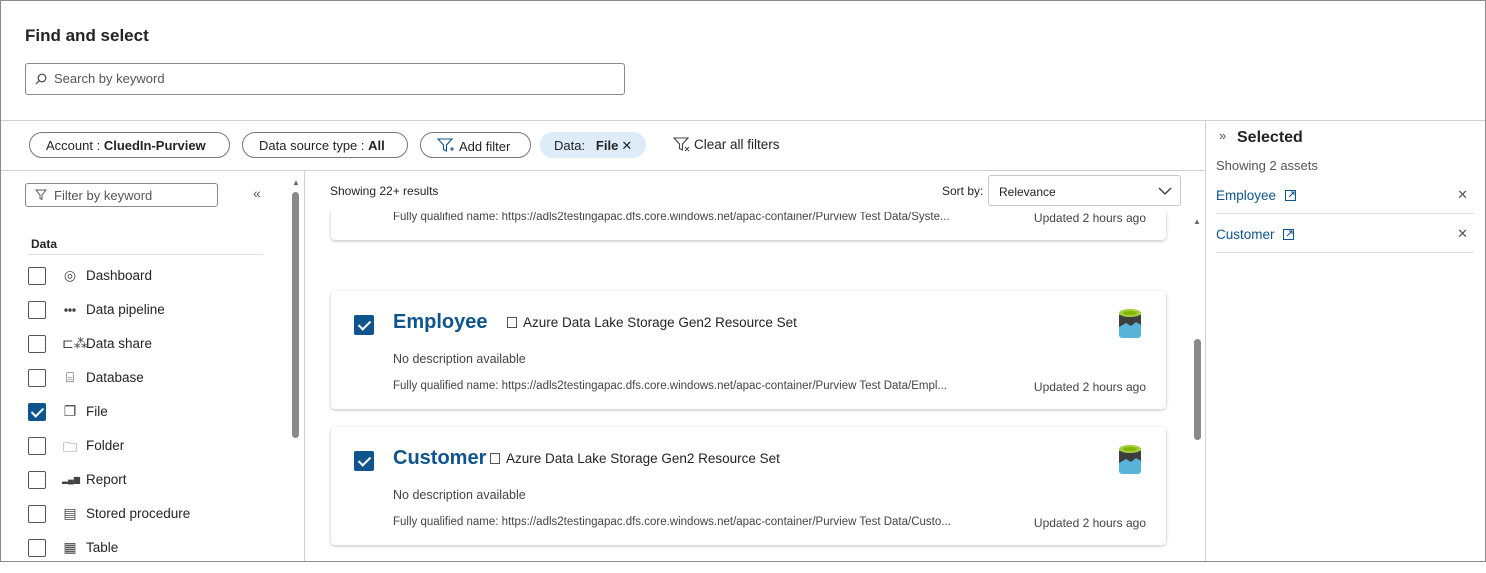  I want to click on filter-placeholder: Filter by keyword, so click(103, 195).